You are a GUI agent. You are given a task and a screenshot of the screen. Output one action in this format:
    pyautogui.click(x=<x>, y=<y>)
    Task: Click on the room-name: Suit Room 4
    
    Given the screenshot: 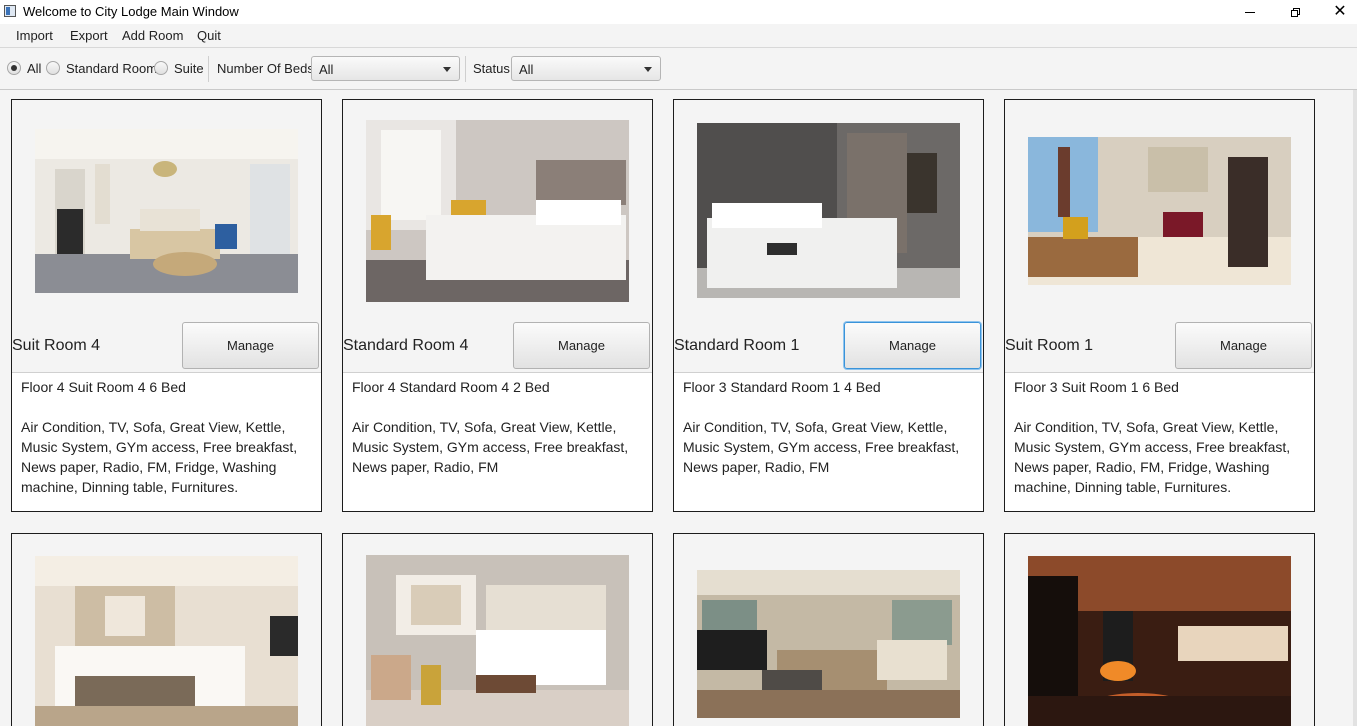 What is the action you would take?
    pyautogui.click(x=56, y=345)
    